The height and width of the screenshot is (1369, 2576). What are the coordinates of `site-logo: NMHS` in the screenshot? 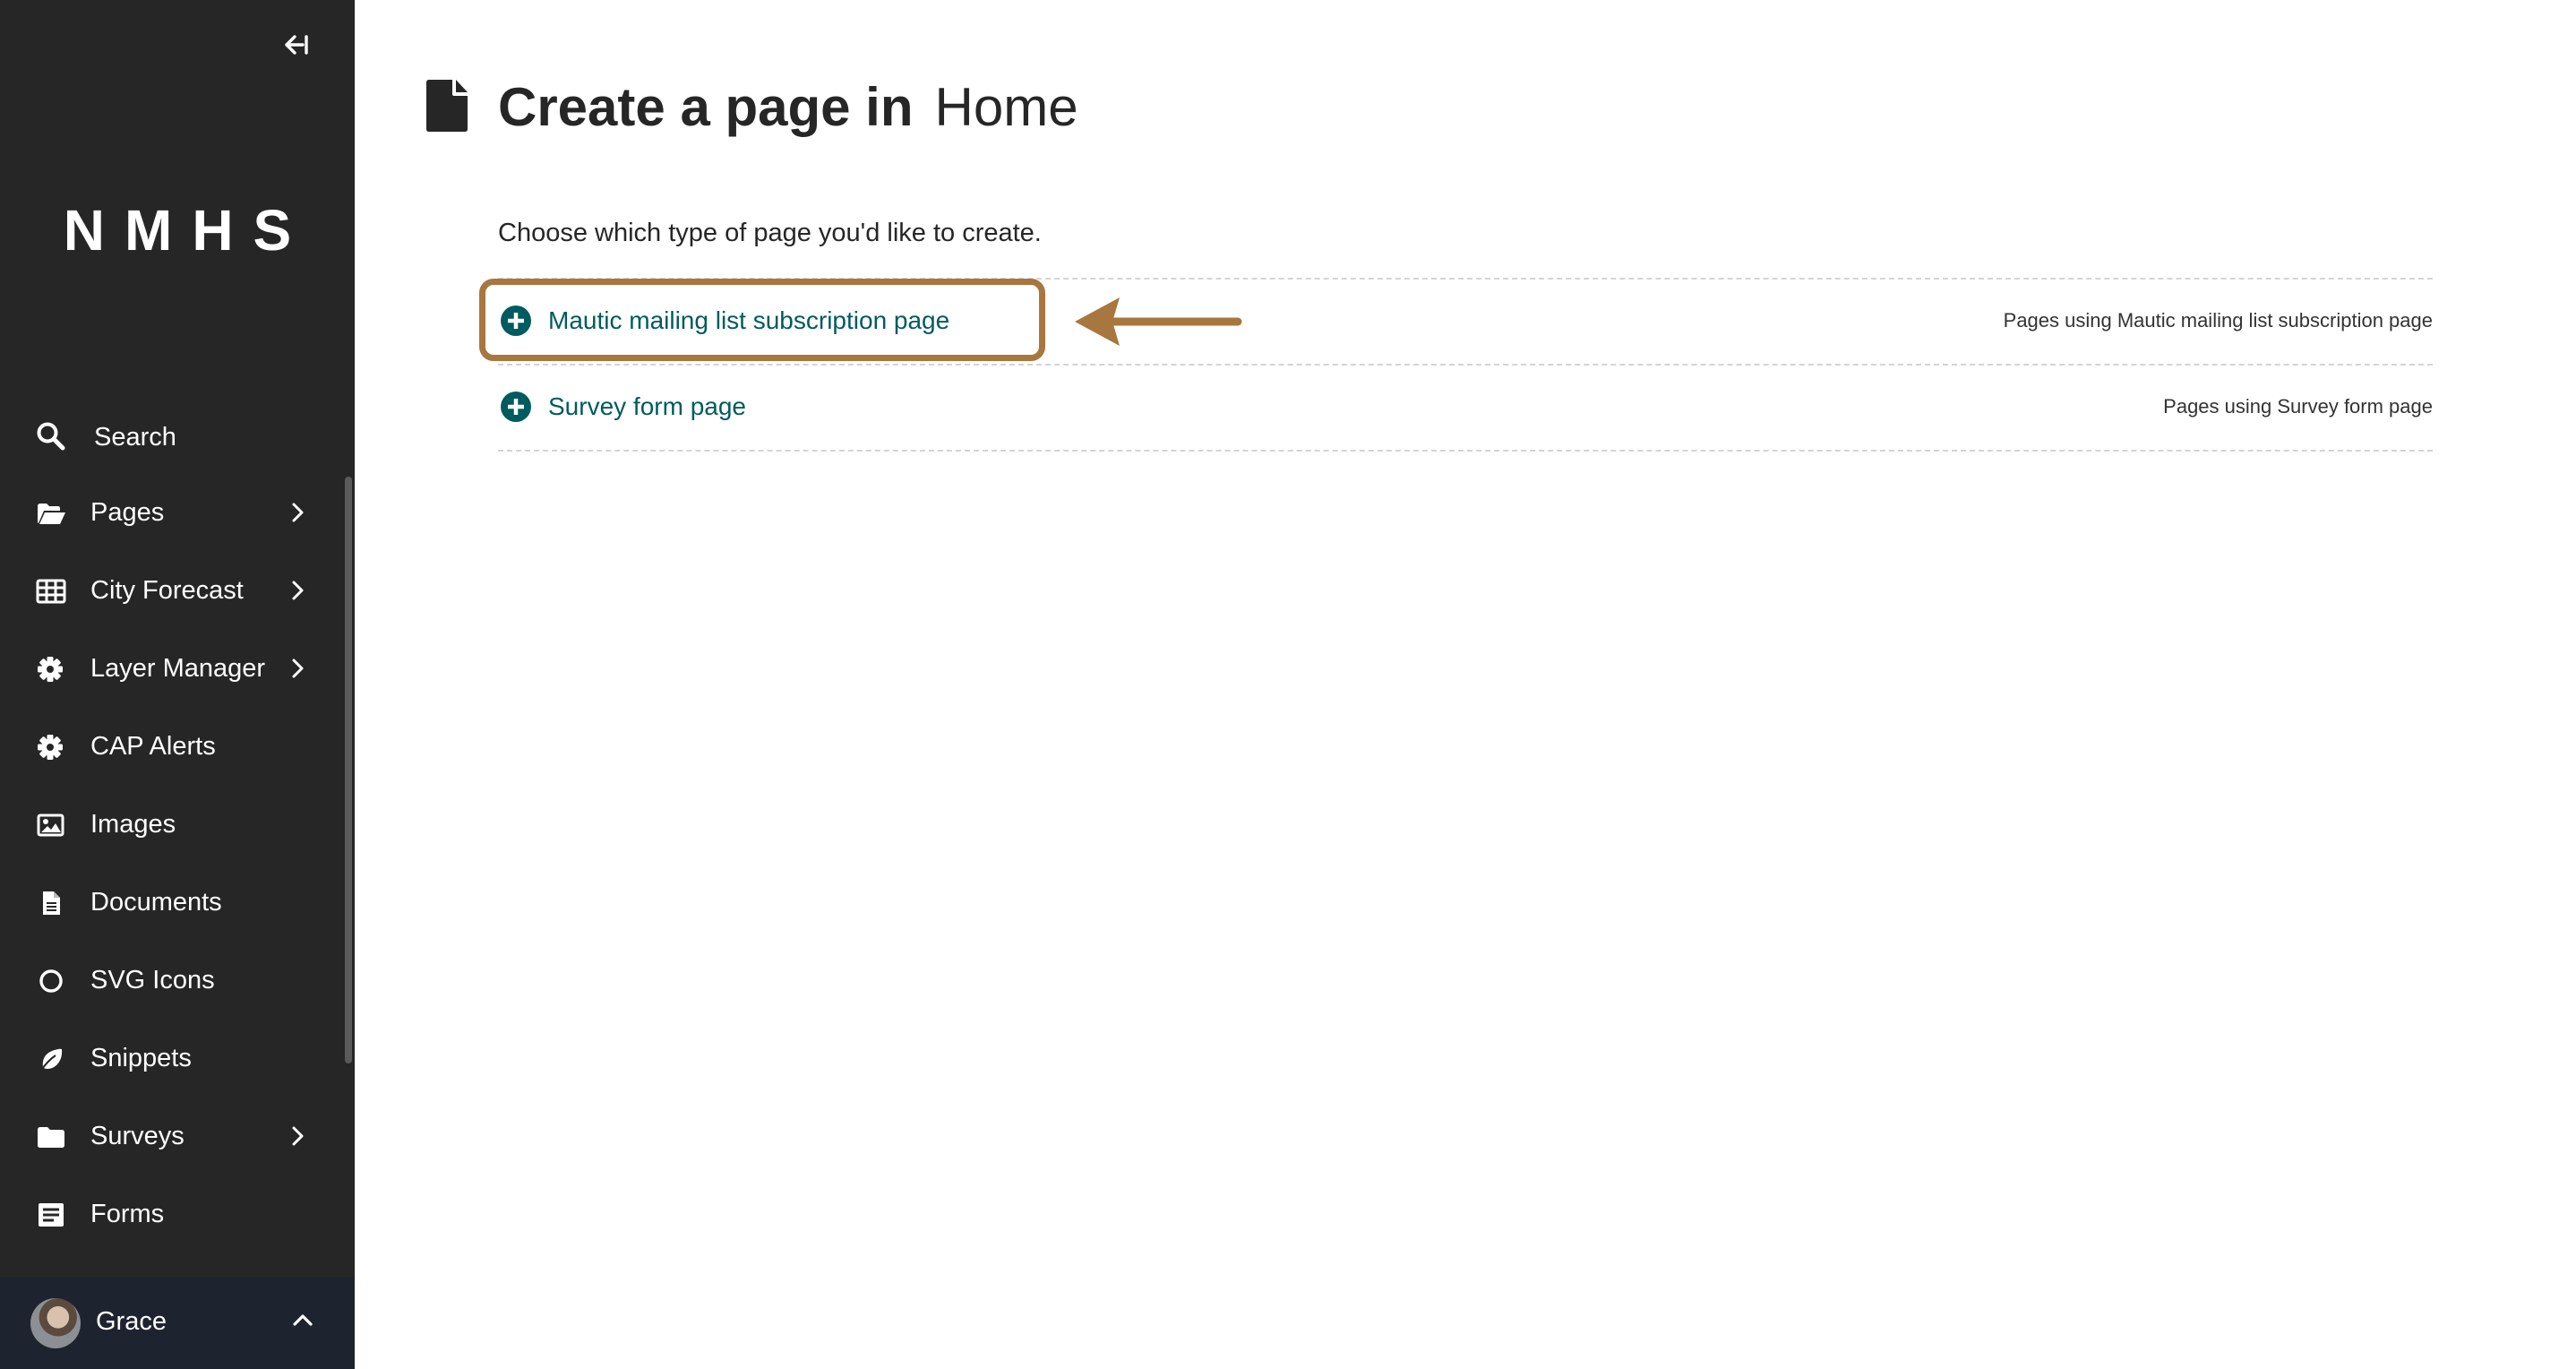 It's located at (177, 230).